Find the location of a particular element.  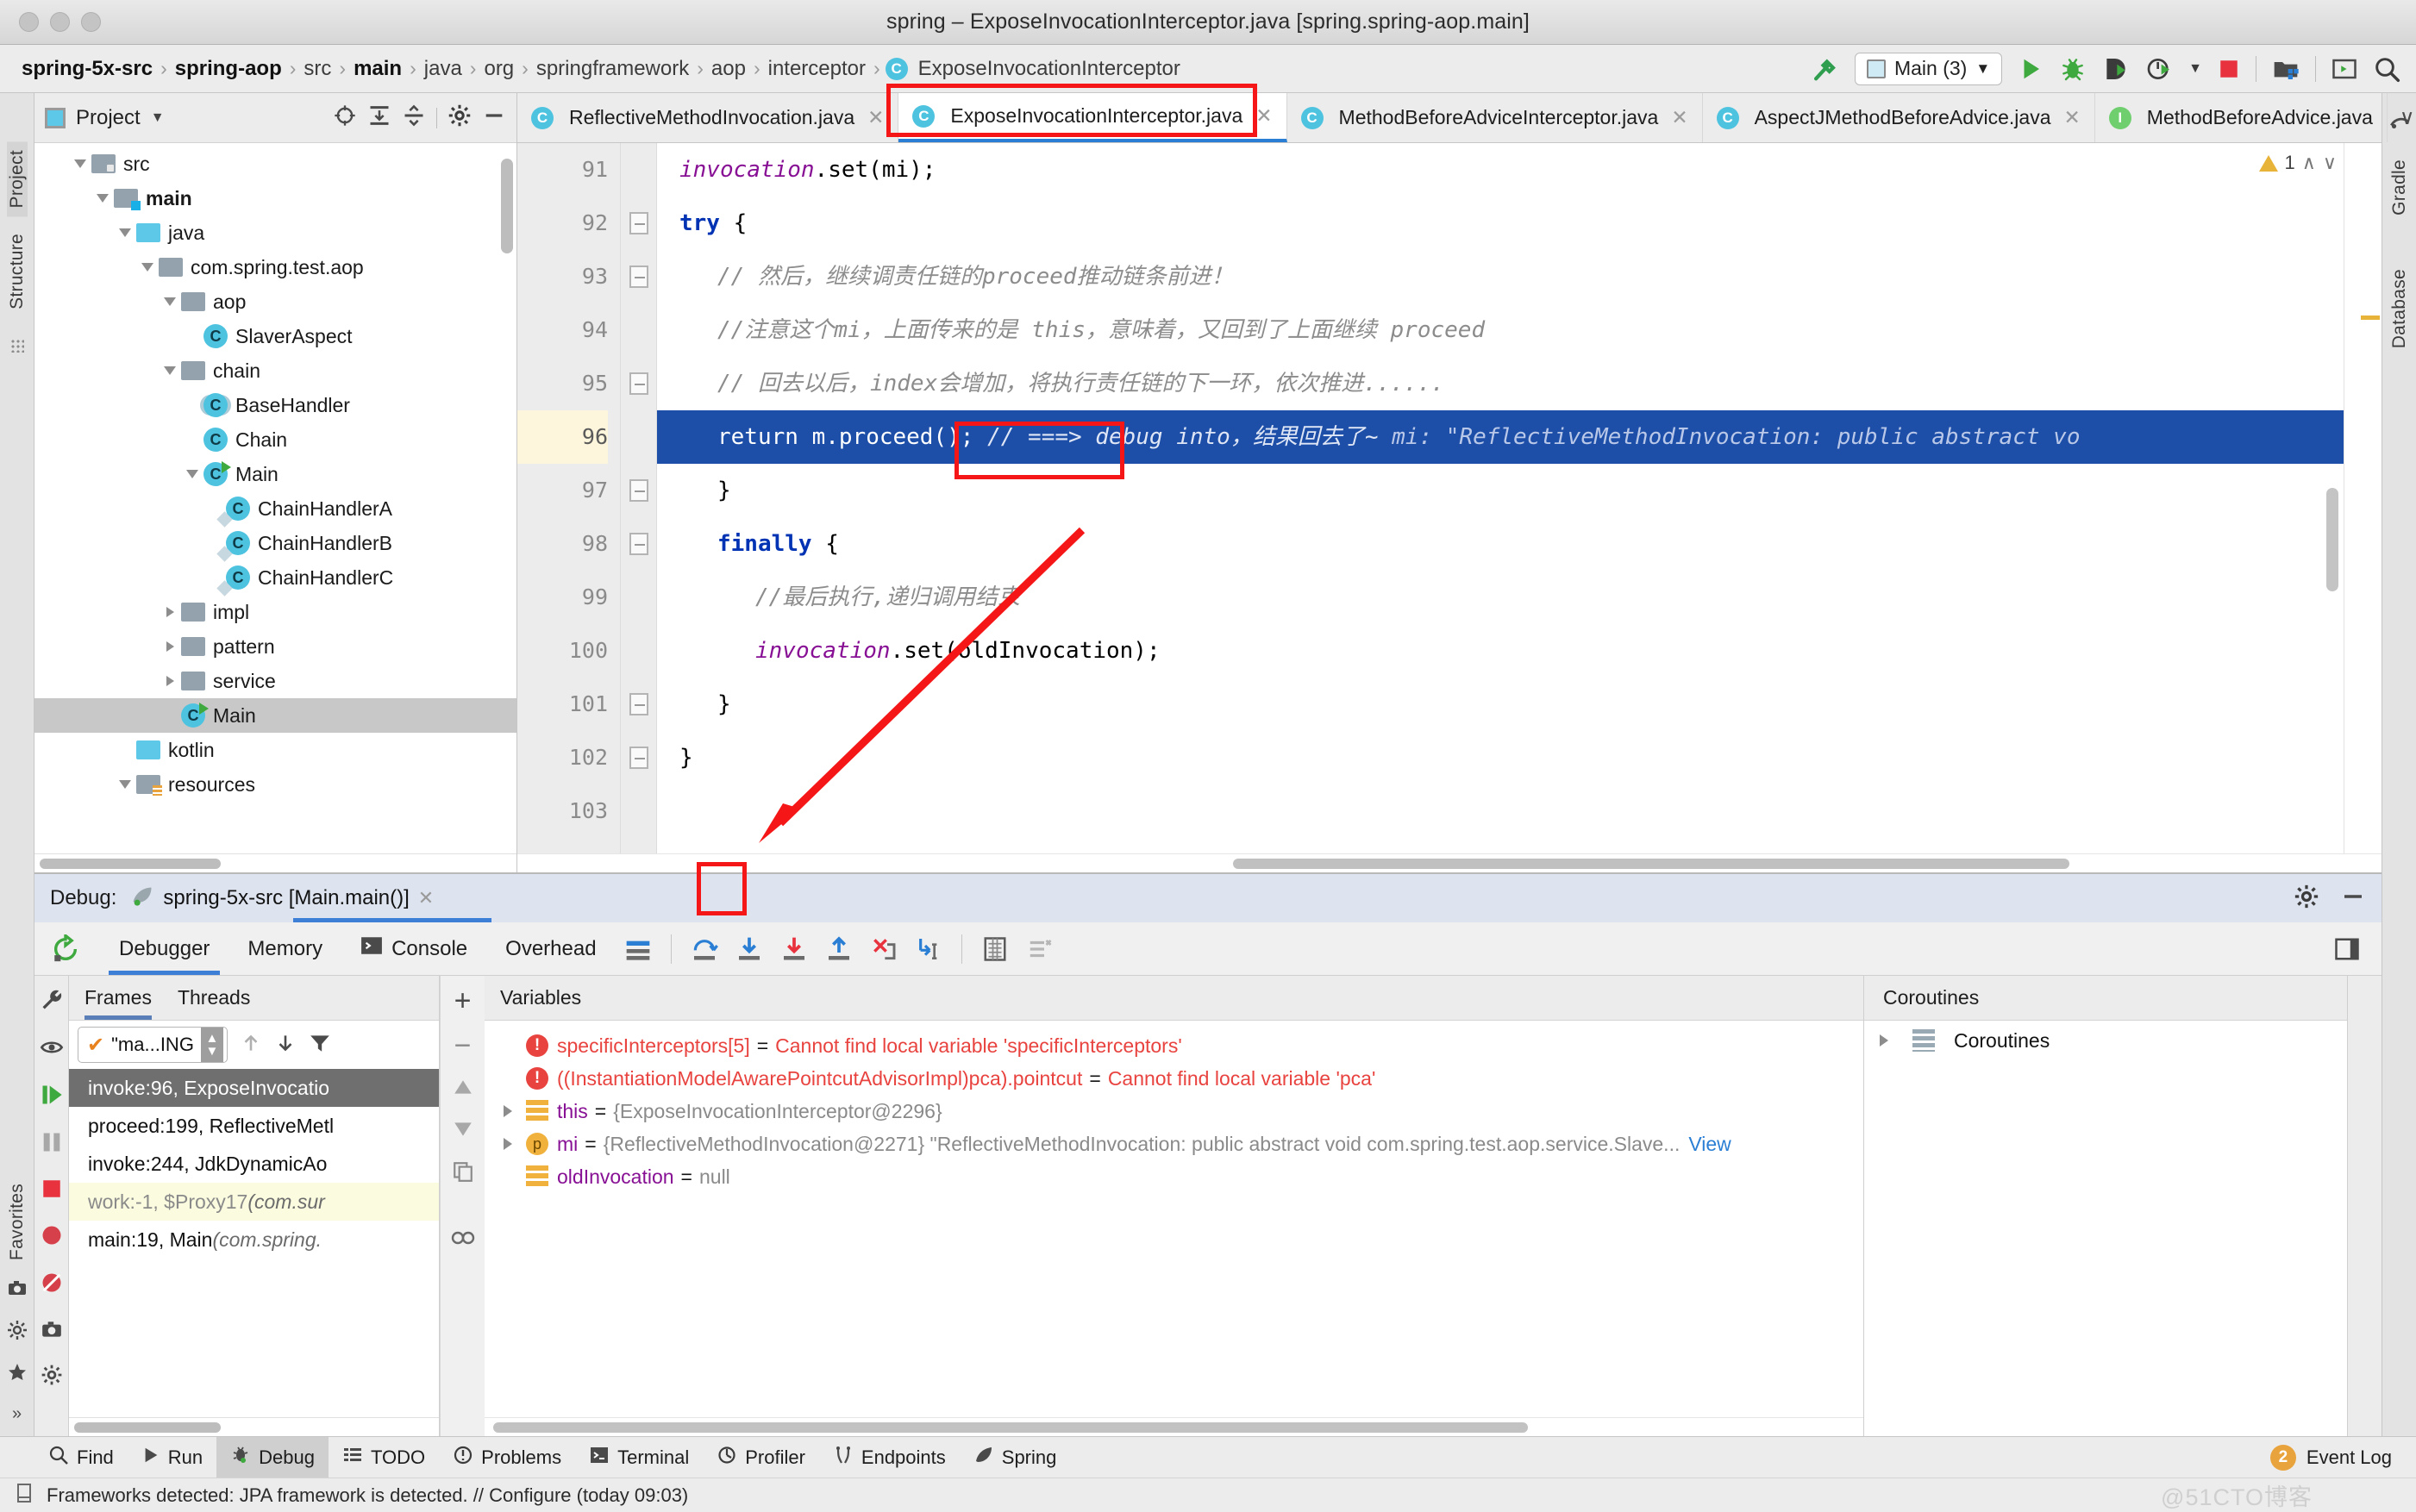

prev-problem-icon: ∧ is located at coordinates (2309, 163).